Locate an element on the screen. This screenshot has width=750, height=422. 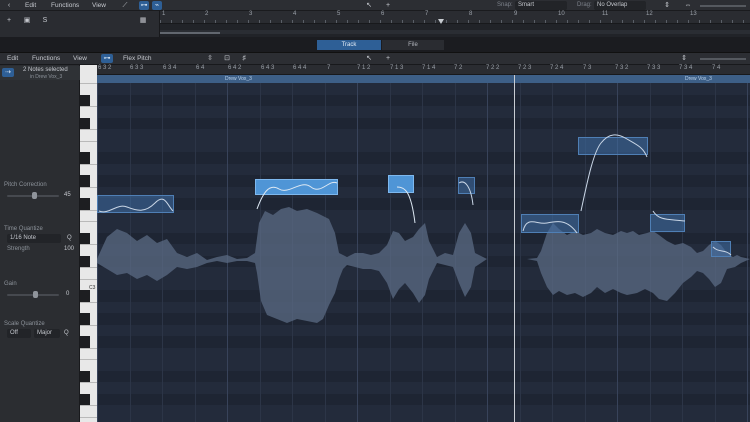
crosshair-tool-icon: + is located at coordinates (388, 5).